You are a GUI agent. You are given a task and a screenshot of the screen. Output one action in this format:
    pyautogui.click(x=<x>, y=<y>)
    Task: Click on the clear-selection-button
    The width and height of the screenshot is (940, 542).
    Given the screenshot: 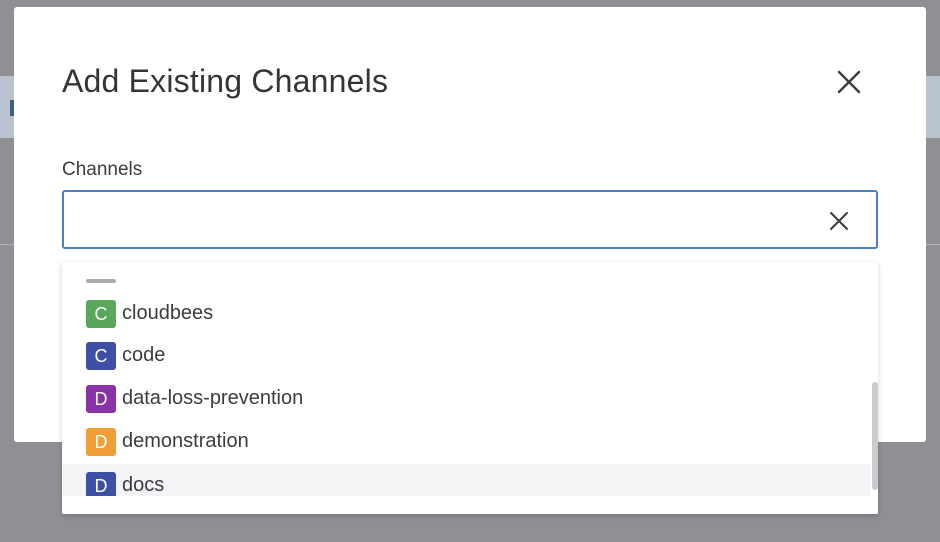 What is the action you would take?
    pyautogui.click(x=839, y=221)
    